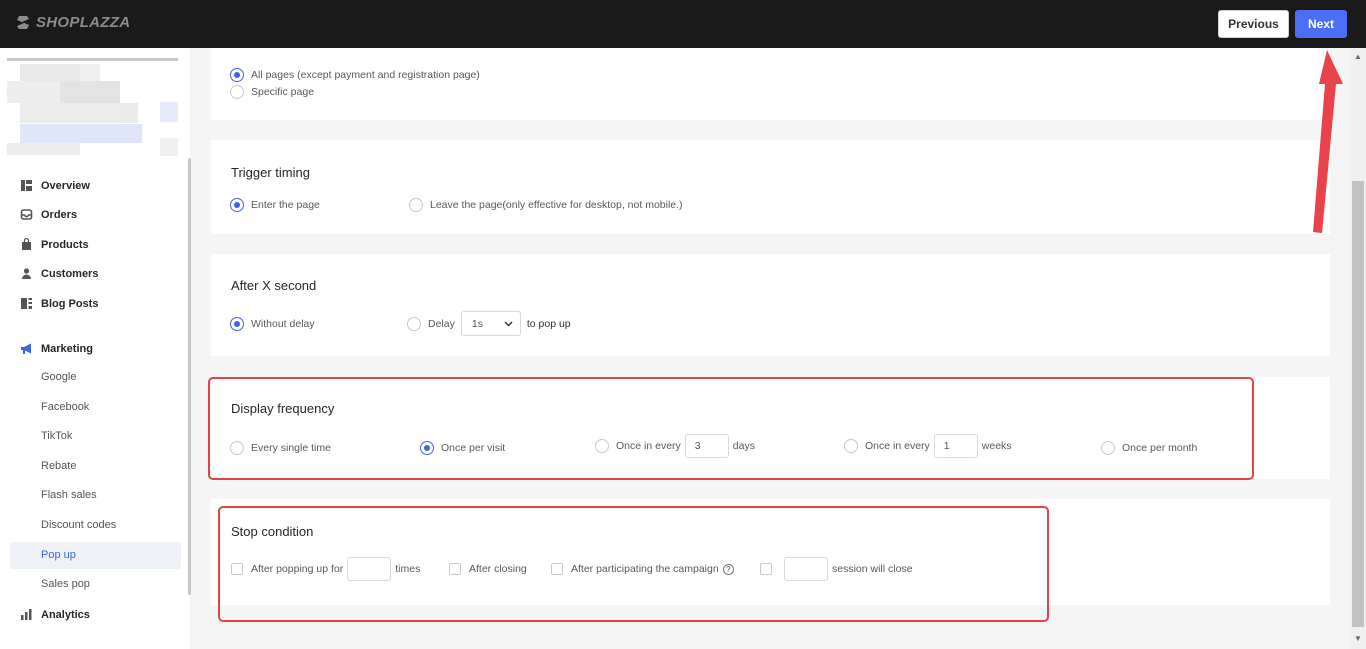 The width and height of the screenshot is (1366, 649). Describe the element at coordinates (237, 205) in the screenshot. I see `enter-page-radio` at that location.